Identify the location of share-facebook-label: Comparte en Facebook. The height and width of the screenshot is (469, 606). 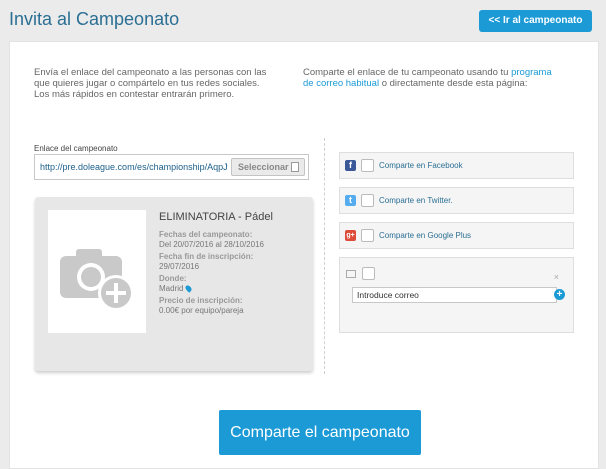
(421, 165).